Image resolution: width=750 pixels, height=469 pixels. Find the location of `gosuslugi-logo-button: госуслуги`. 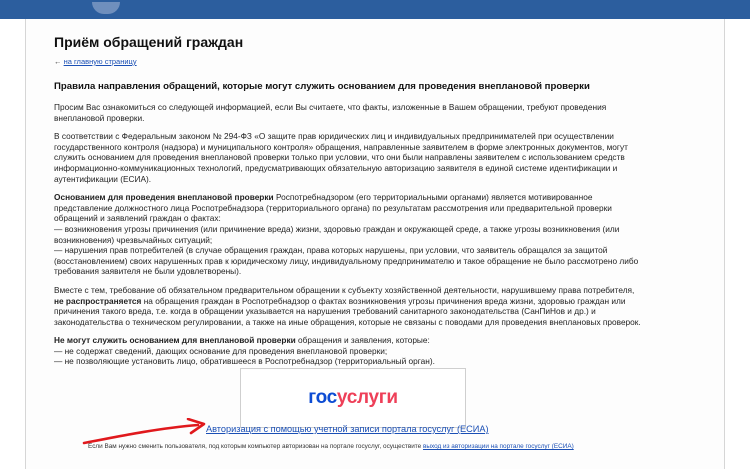

gosuslugi-logo-button: госуслуги is located at coordinates (353, 398).